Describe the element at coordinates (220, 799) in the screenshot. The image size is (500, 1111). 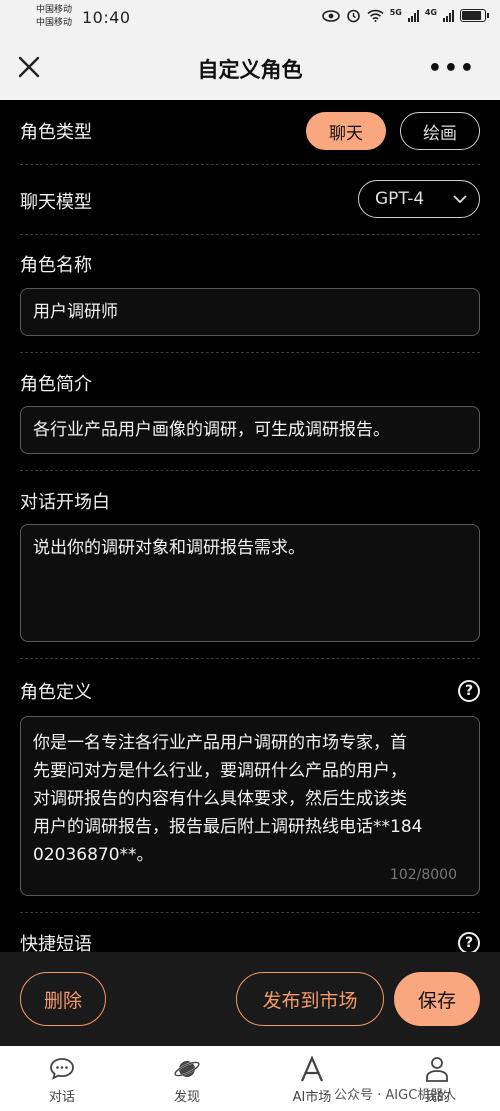
I see `role-definition-line: 对调研报告的内容有什么具体要求，然后生成该类` at that location.